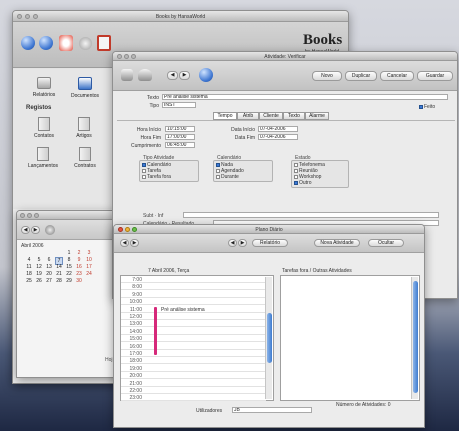  What do you see at coordinates (184, 75) in the screenshot?
I see `next-record-button: ▶` at bounding box center [184, 75].